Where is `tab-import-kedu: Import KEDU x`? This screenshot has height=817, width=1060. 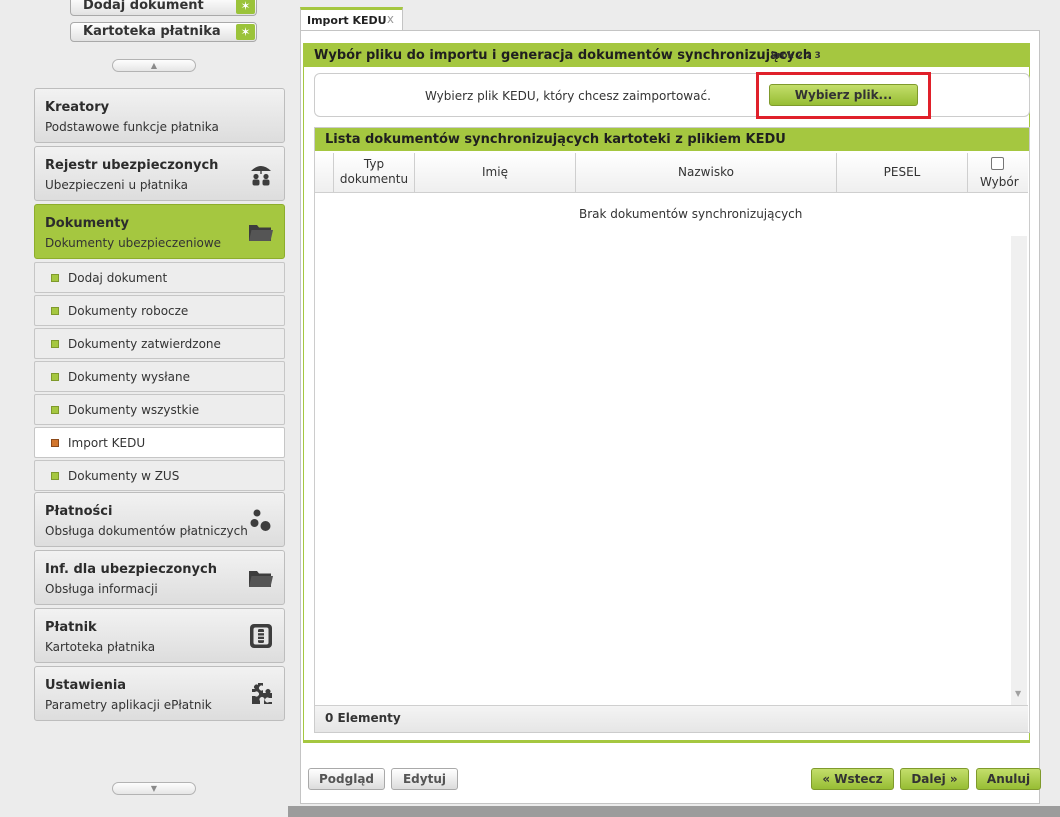 tab-import-kedu: Import KEDU x is located at coordinates (351, 19).